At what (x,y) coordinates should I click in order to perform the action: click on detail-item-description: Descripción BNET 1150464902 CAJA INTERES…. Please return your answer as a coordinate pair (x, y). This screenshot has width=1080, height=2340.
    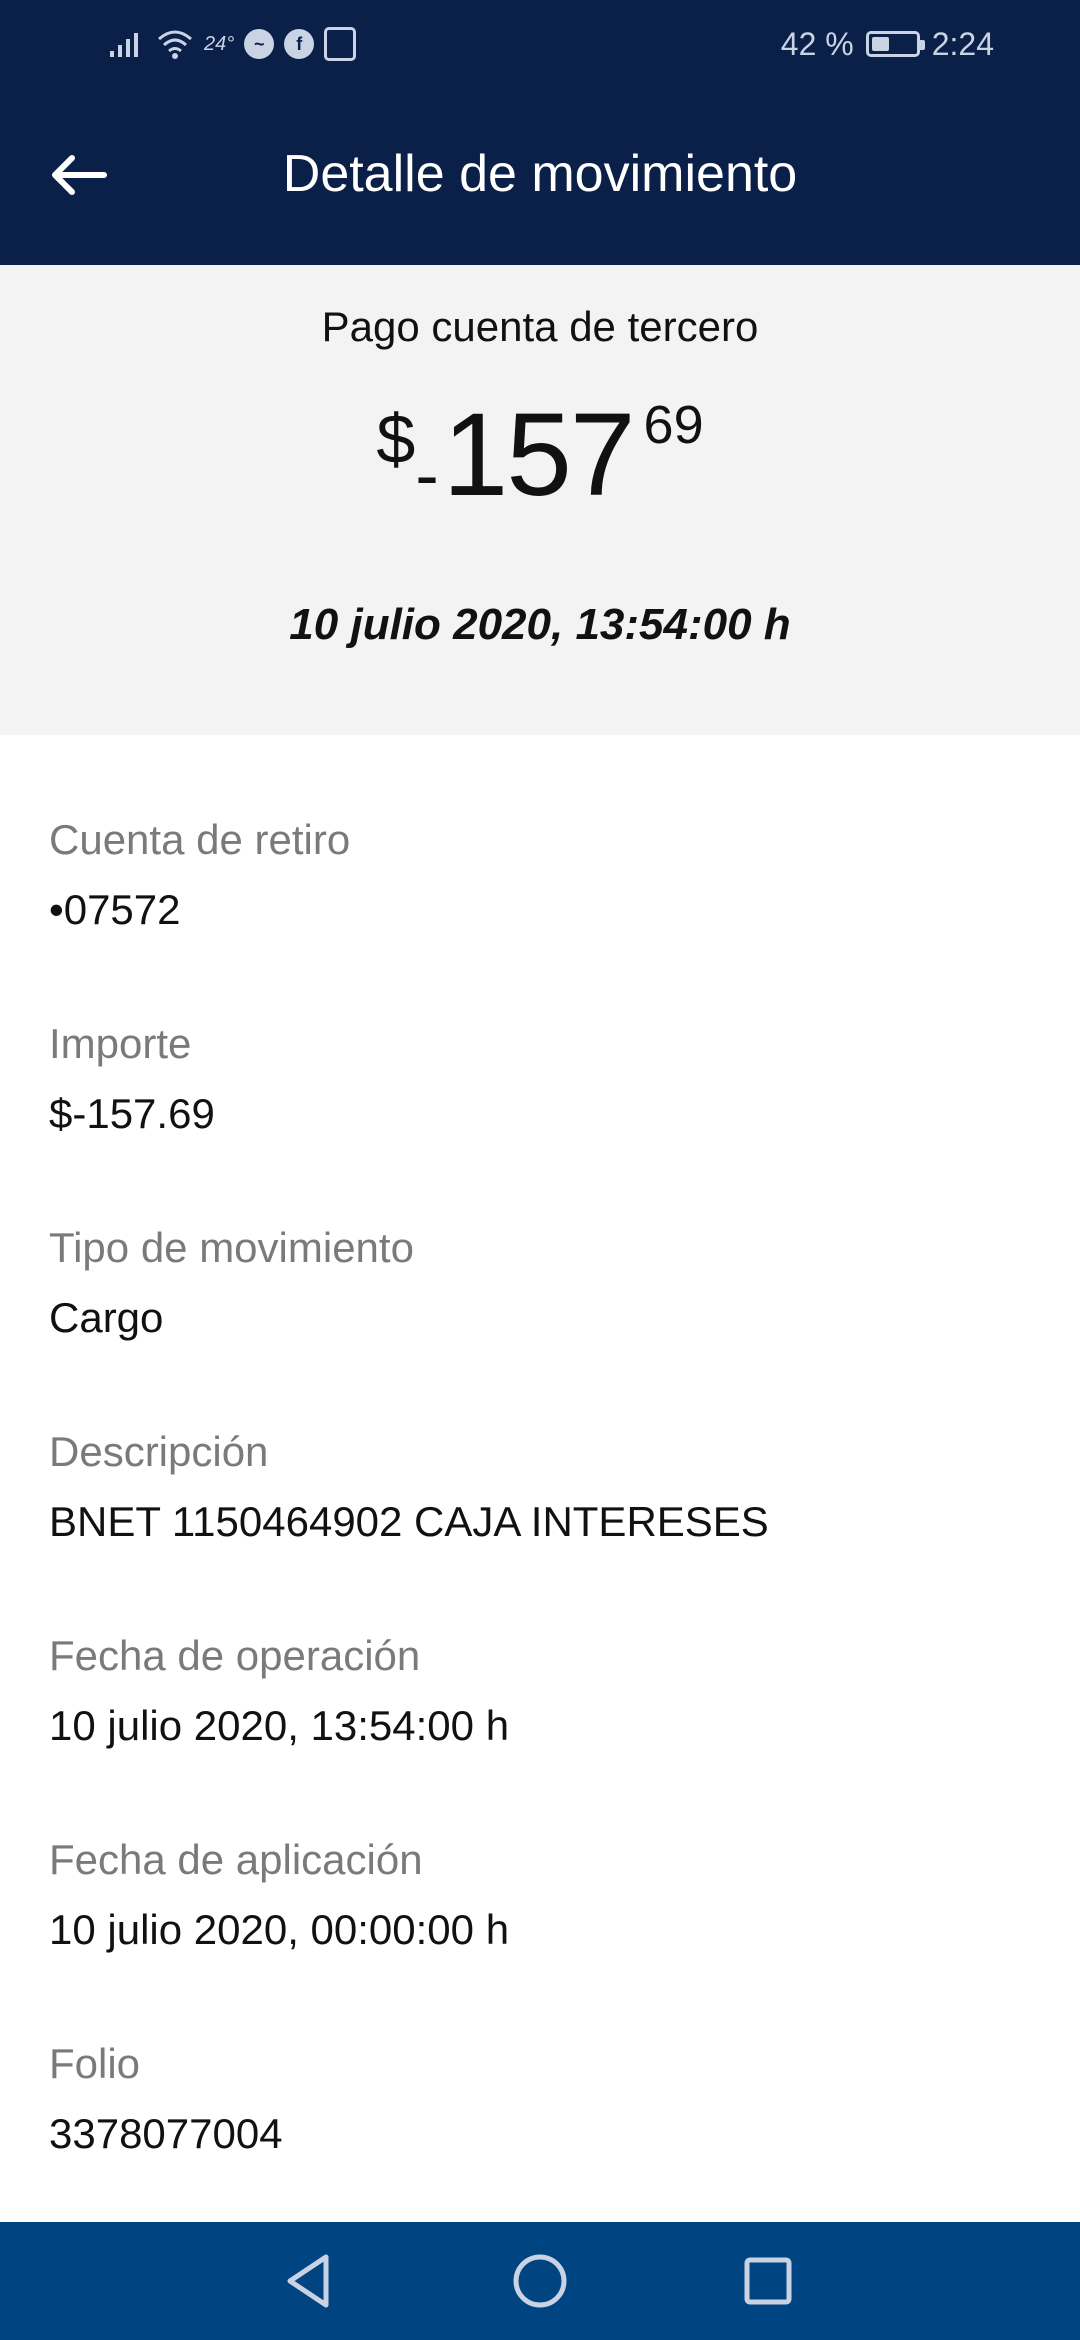
    Looking at the image, I should click on (544, 1520).